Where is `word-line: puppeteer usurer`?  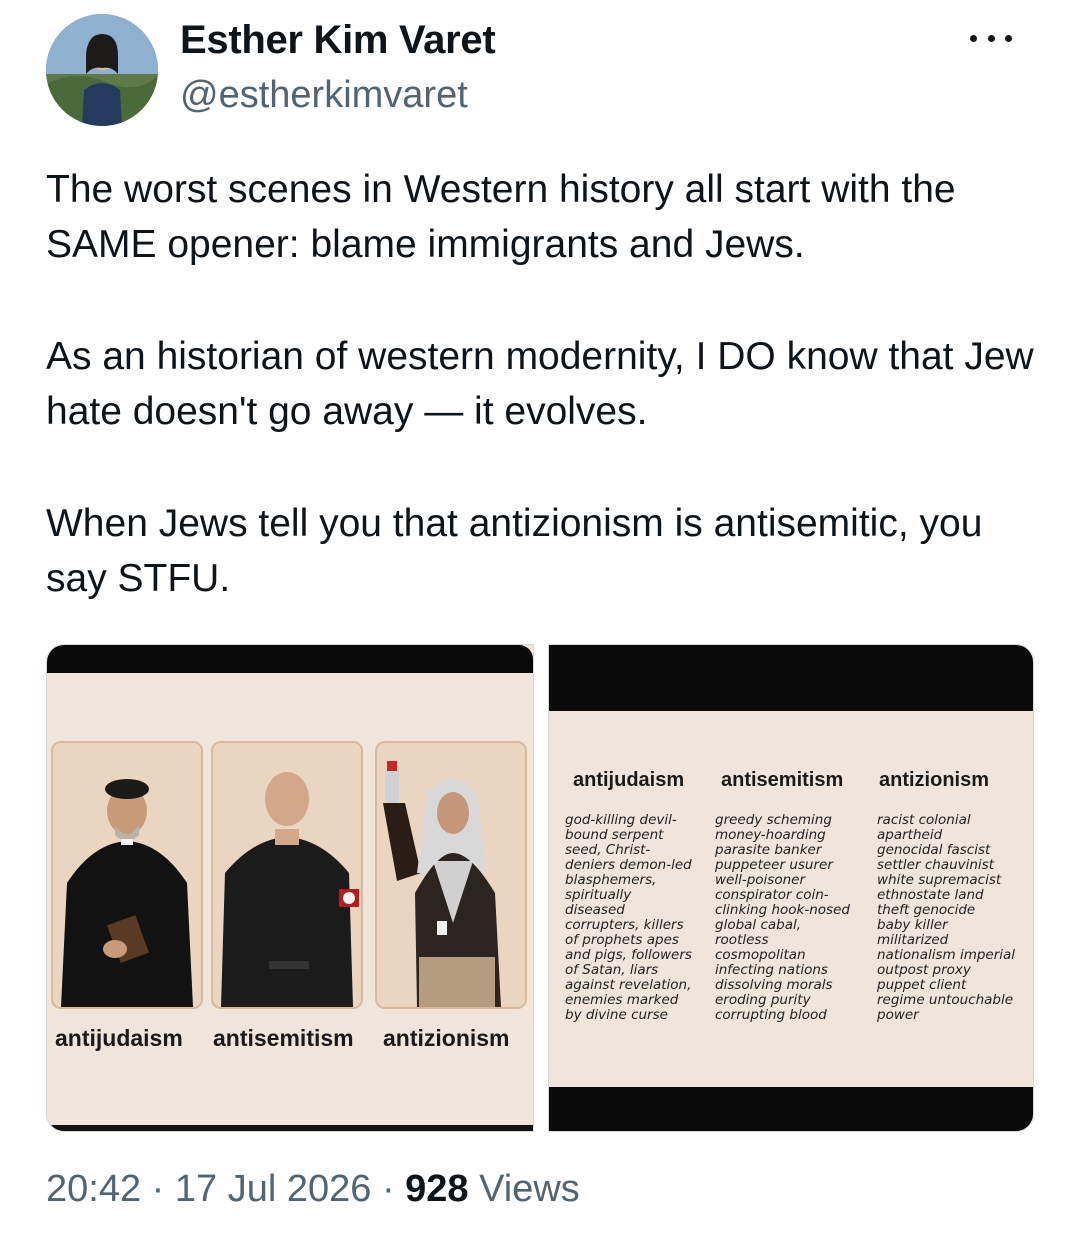
word-line: puppeteer usurer is located at coordinates (774, 865).